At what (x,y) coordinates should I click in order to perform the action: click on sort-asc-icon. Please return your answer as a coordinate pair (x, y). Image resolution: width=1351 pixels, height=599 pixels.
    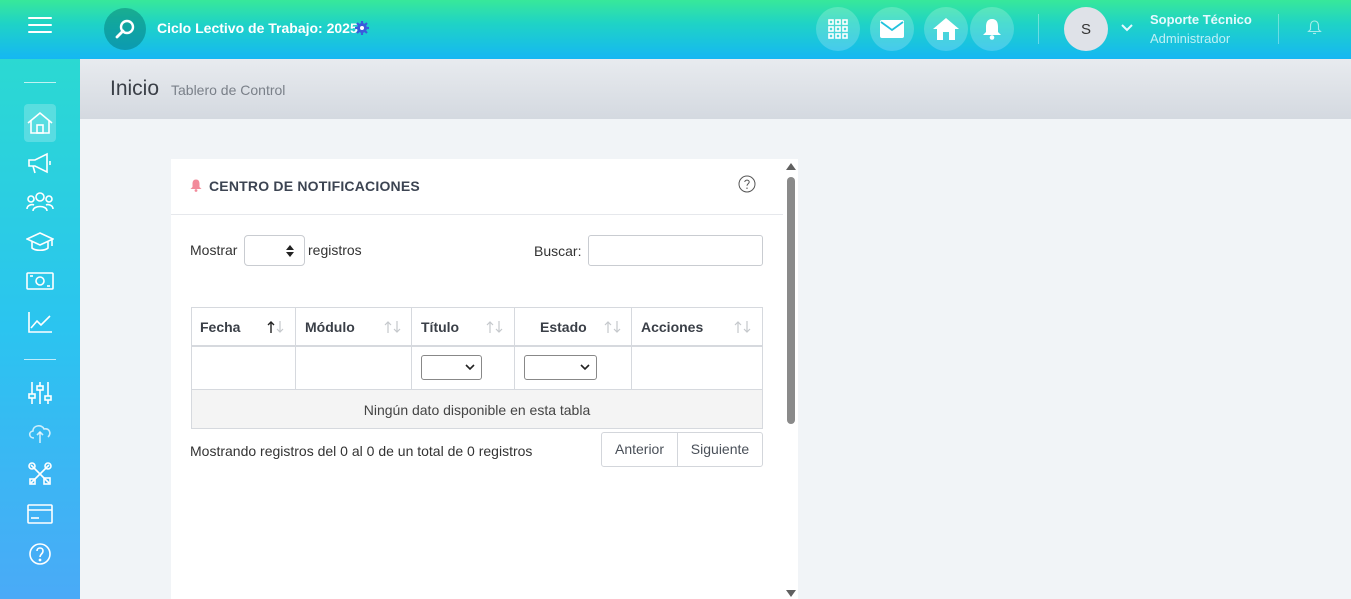
    Looking at the image, I should click on (275, 327).